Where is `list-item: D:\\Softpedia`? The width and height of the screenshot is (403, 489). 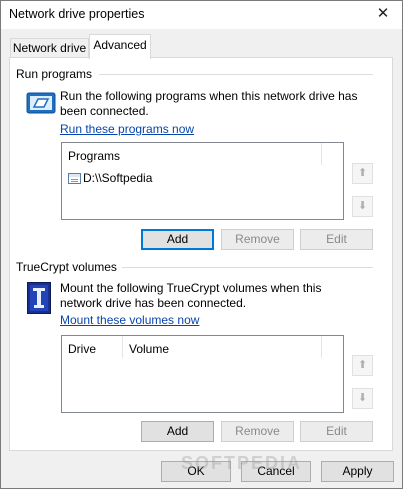
list-item: D:\\Softpedia is located at coordinates (110, 178).